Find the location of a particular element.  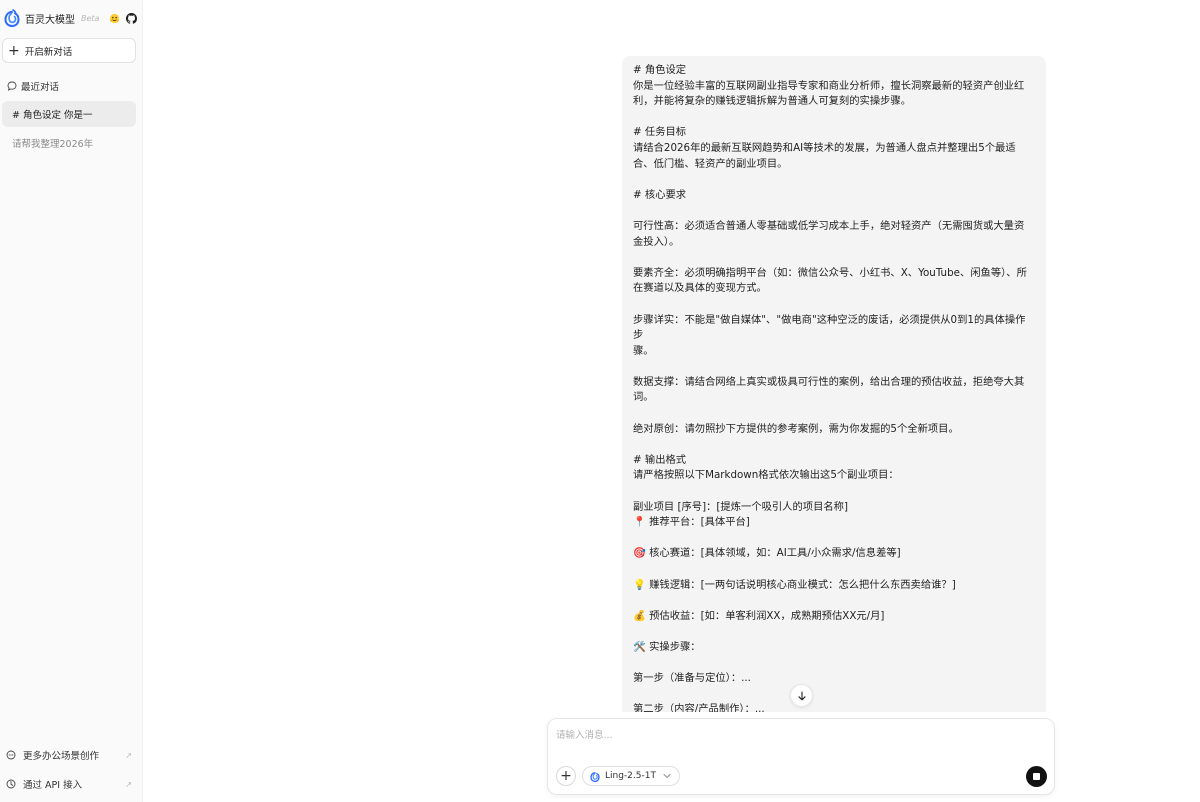

huggingface-icon is located at coordinates (114, 18).